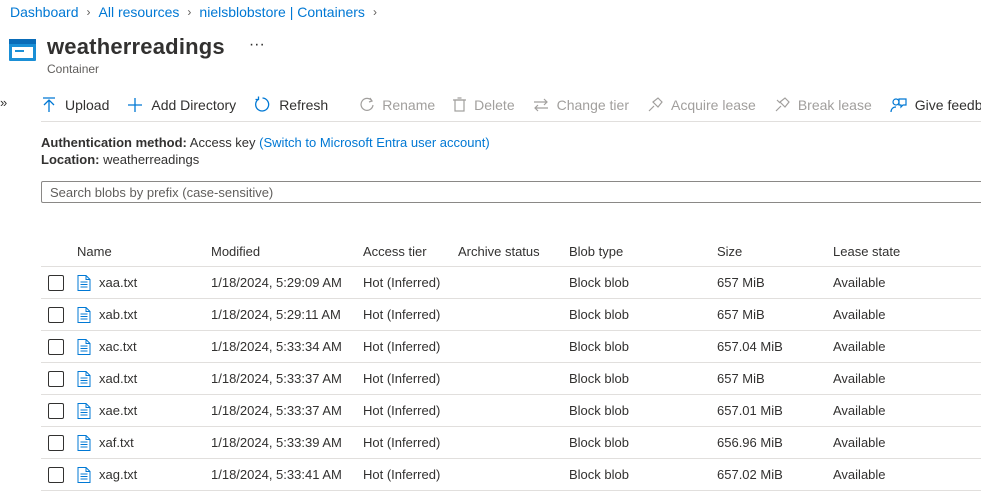 This screenshot has width=981, height=494. Describe the element at coordinates (189, 12) in the screenshot. I see `chevron-right-icon: ›` at that location.